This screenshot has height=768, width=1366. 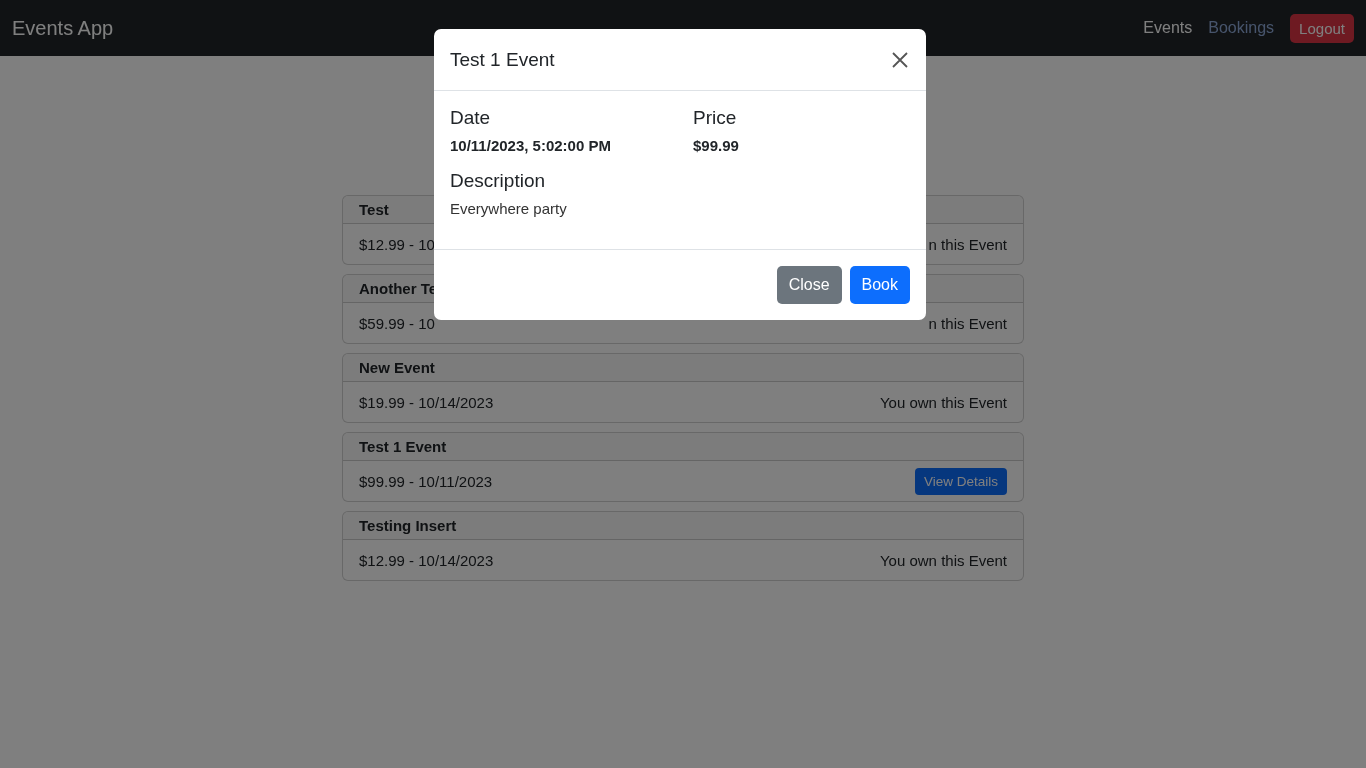 What do you see at coordinates (498, 181) in the screenshot?
I see `description-label: Description` at bounding box center [498, 181].